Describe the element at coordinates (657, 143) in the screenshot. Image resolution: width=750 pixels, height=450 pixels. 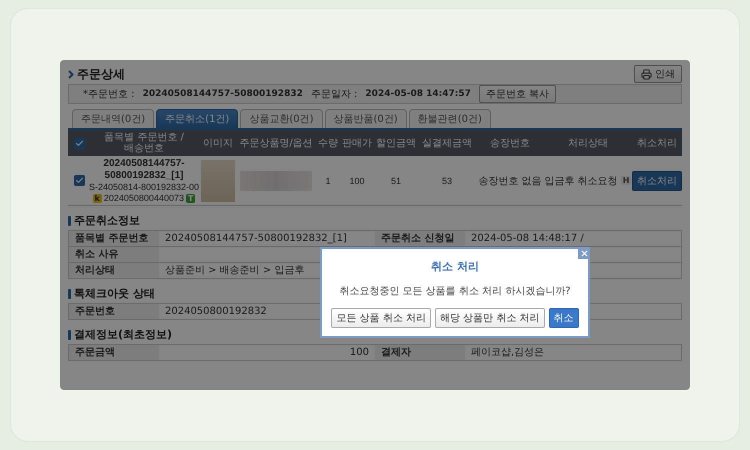
I see `column-header: 취소처리` at that location.